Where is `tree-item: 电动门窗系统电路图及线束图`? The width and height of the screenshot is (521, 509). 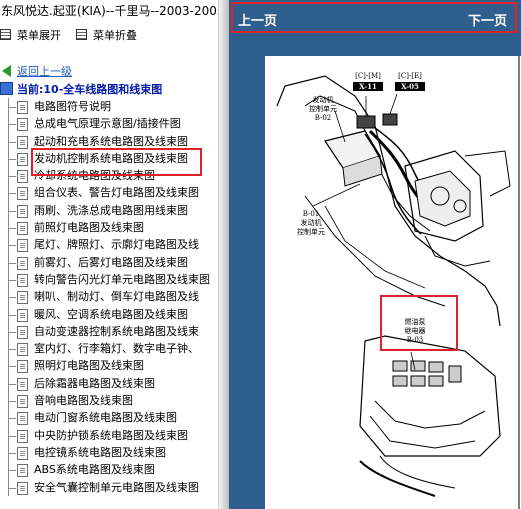 tree-item: 电动门窗系统电路图及线束图 is located at coordinates (109, 418).